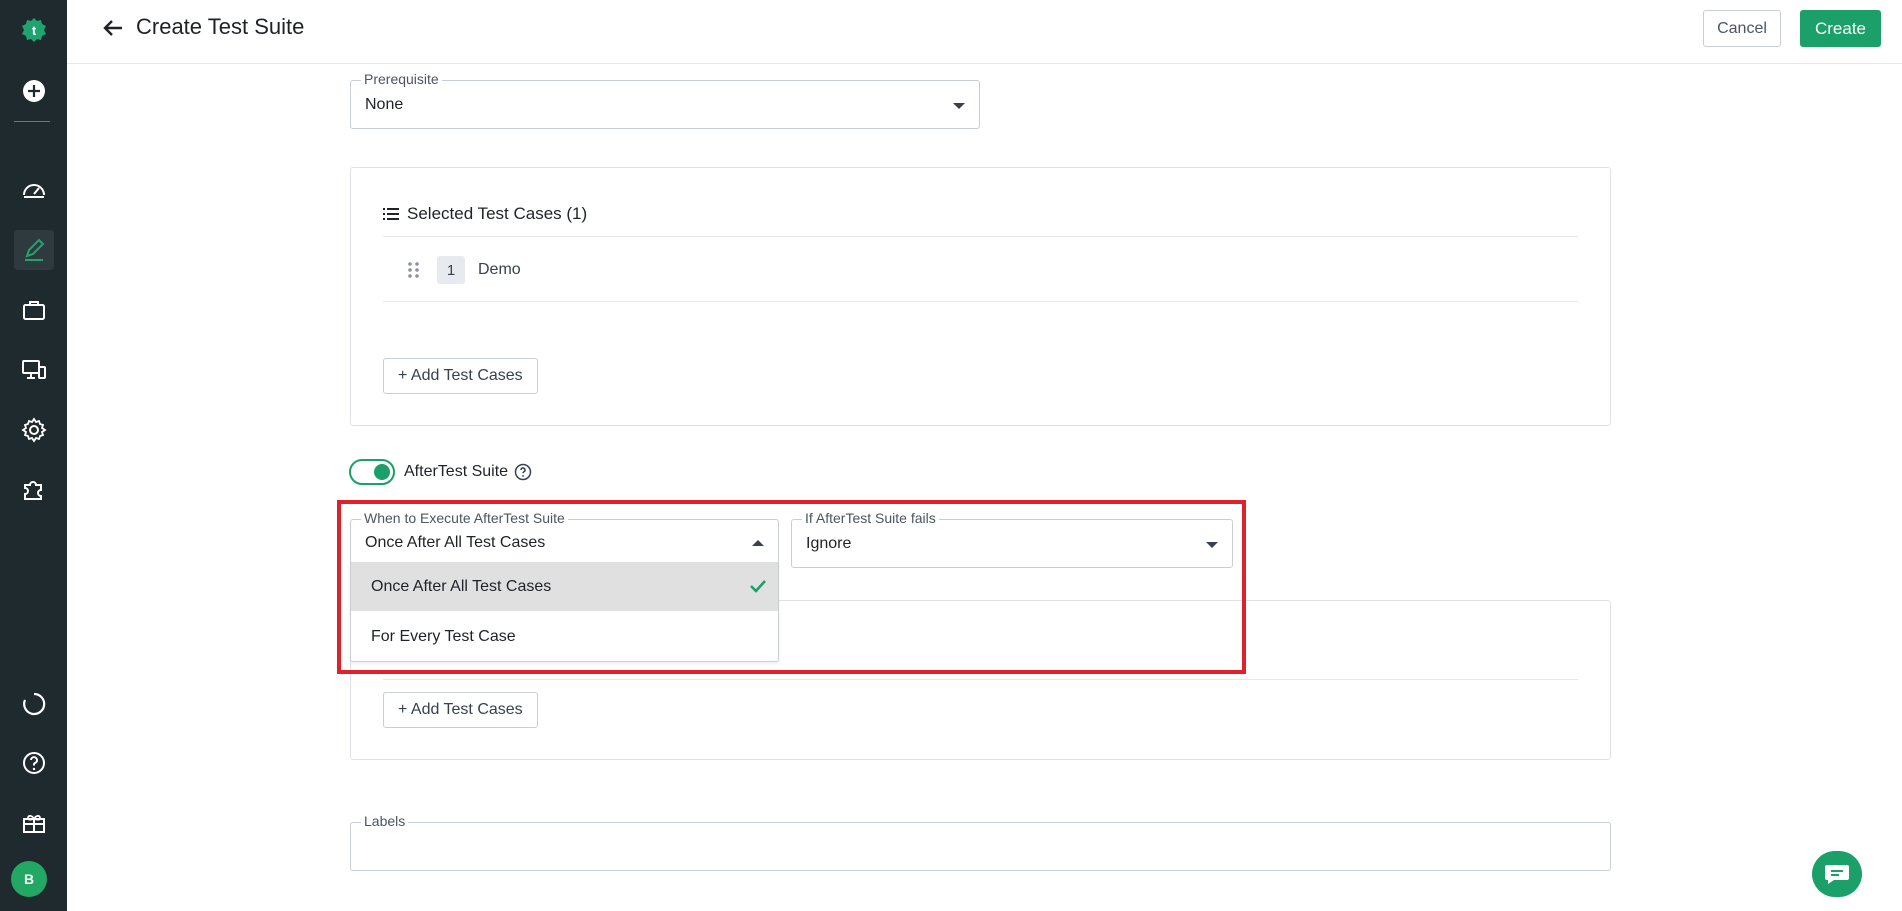 This screenshot has height=911, width=1902. Describe the element at coordinates (984, 32) in the screenshot. I see `page-header: Create Test Suite Cancel Create` at that location.